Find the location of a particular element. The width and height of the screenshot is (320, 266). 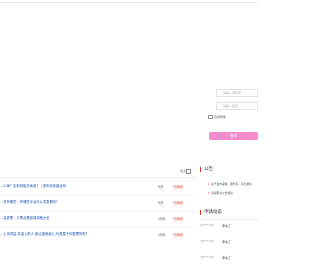

application-item: 136****166 申请了 is located at coordinates (229, 259).